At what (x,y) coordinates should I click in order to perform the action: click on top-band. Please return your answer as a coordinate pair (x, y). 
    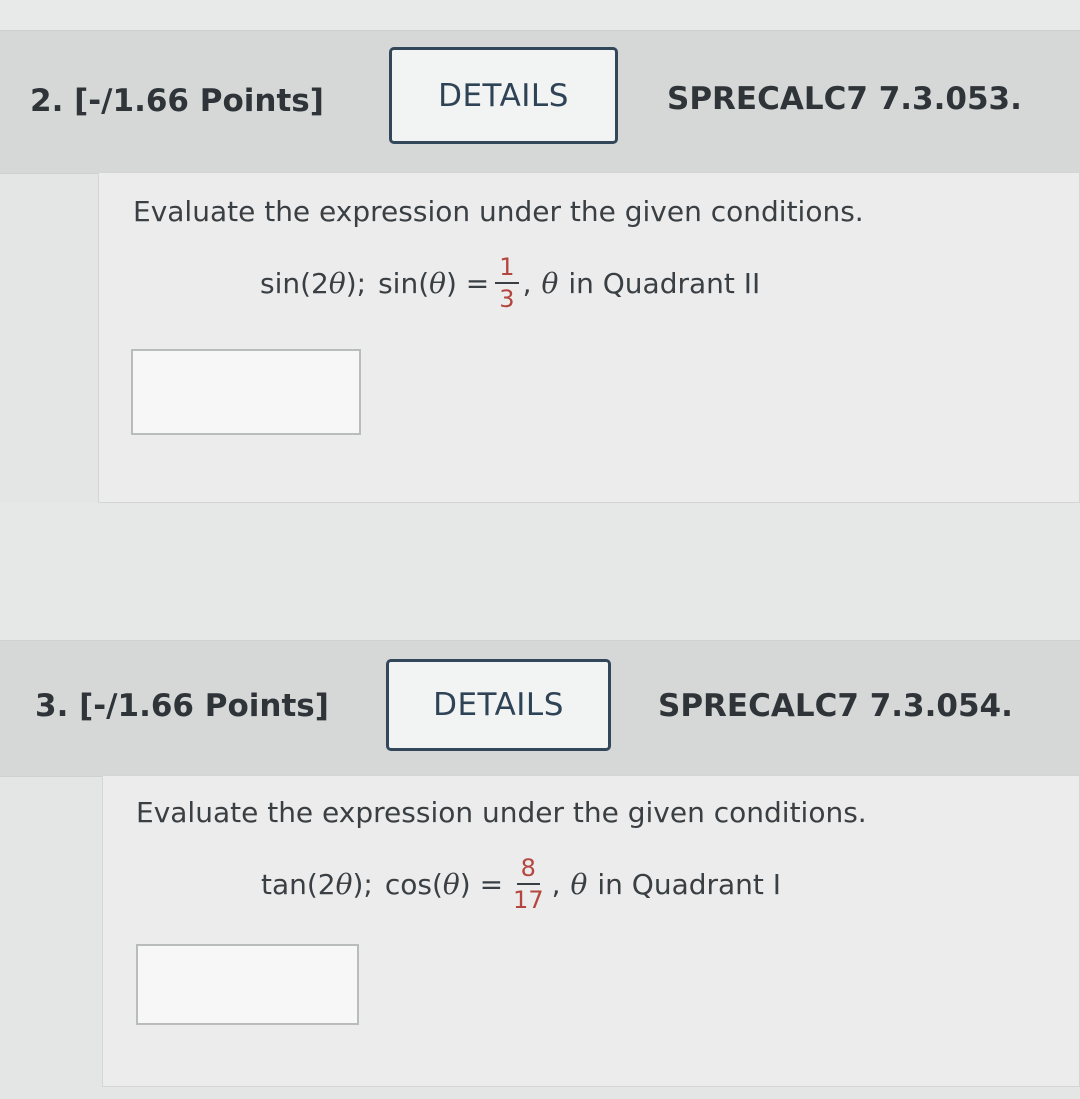
    Looking at the image, I should click on (540, 15).